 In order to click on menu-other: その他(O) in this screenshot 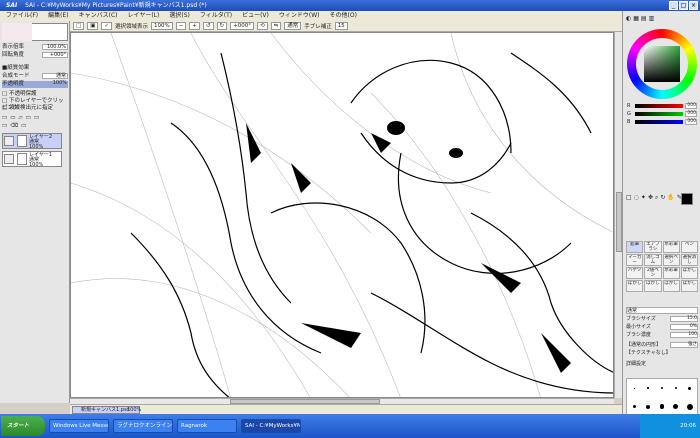, I will do `click(343, 16)`.